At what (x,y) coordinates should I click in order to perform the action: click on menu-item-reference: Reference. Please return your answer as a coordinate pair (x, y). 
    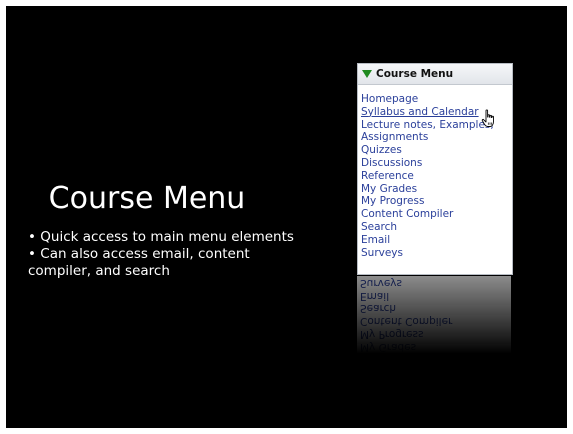
    Looking at the image, I should click on (436, 175).